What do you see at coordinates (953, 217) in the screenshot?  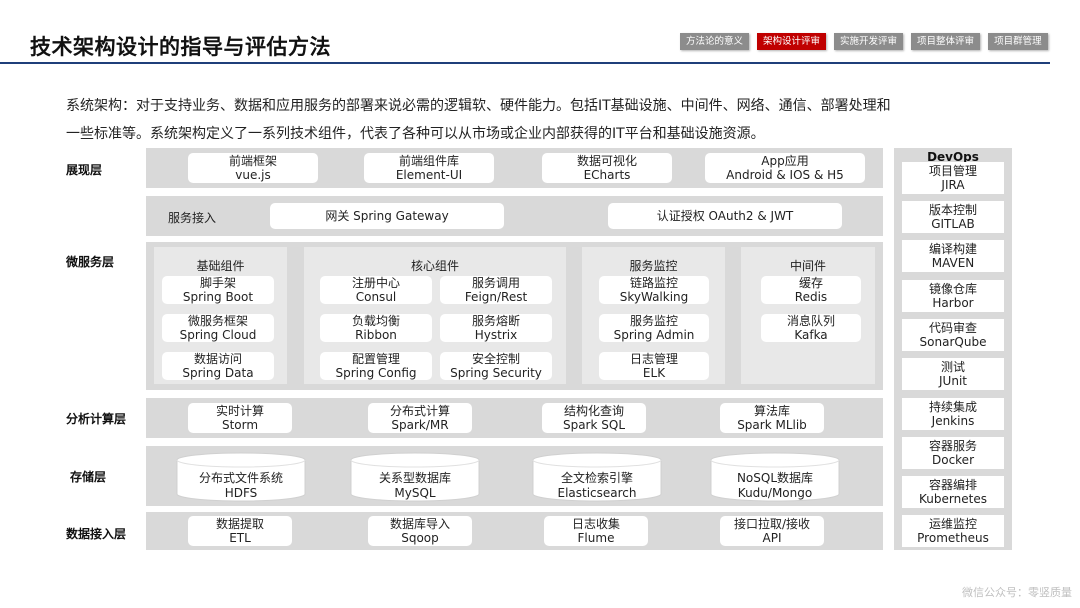 I see `devops-item: 版本控制 GITLAB` at bounding box center [953, 217].